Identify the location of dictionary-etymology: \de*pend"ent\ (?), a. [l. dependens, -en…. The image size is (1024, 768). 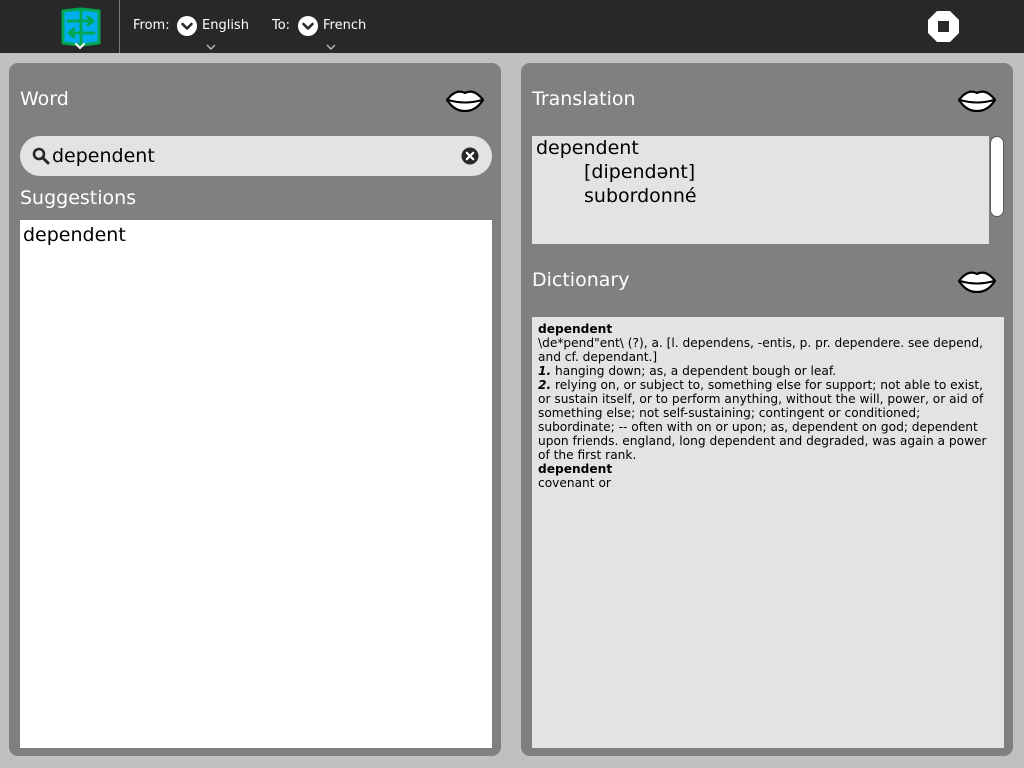
(760, 350).